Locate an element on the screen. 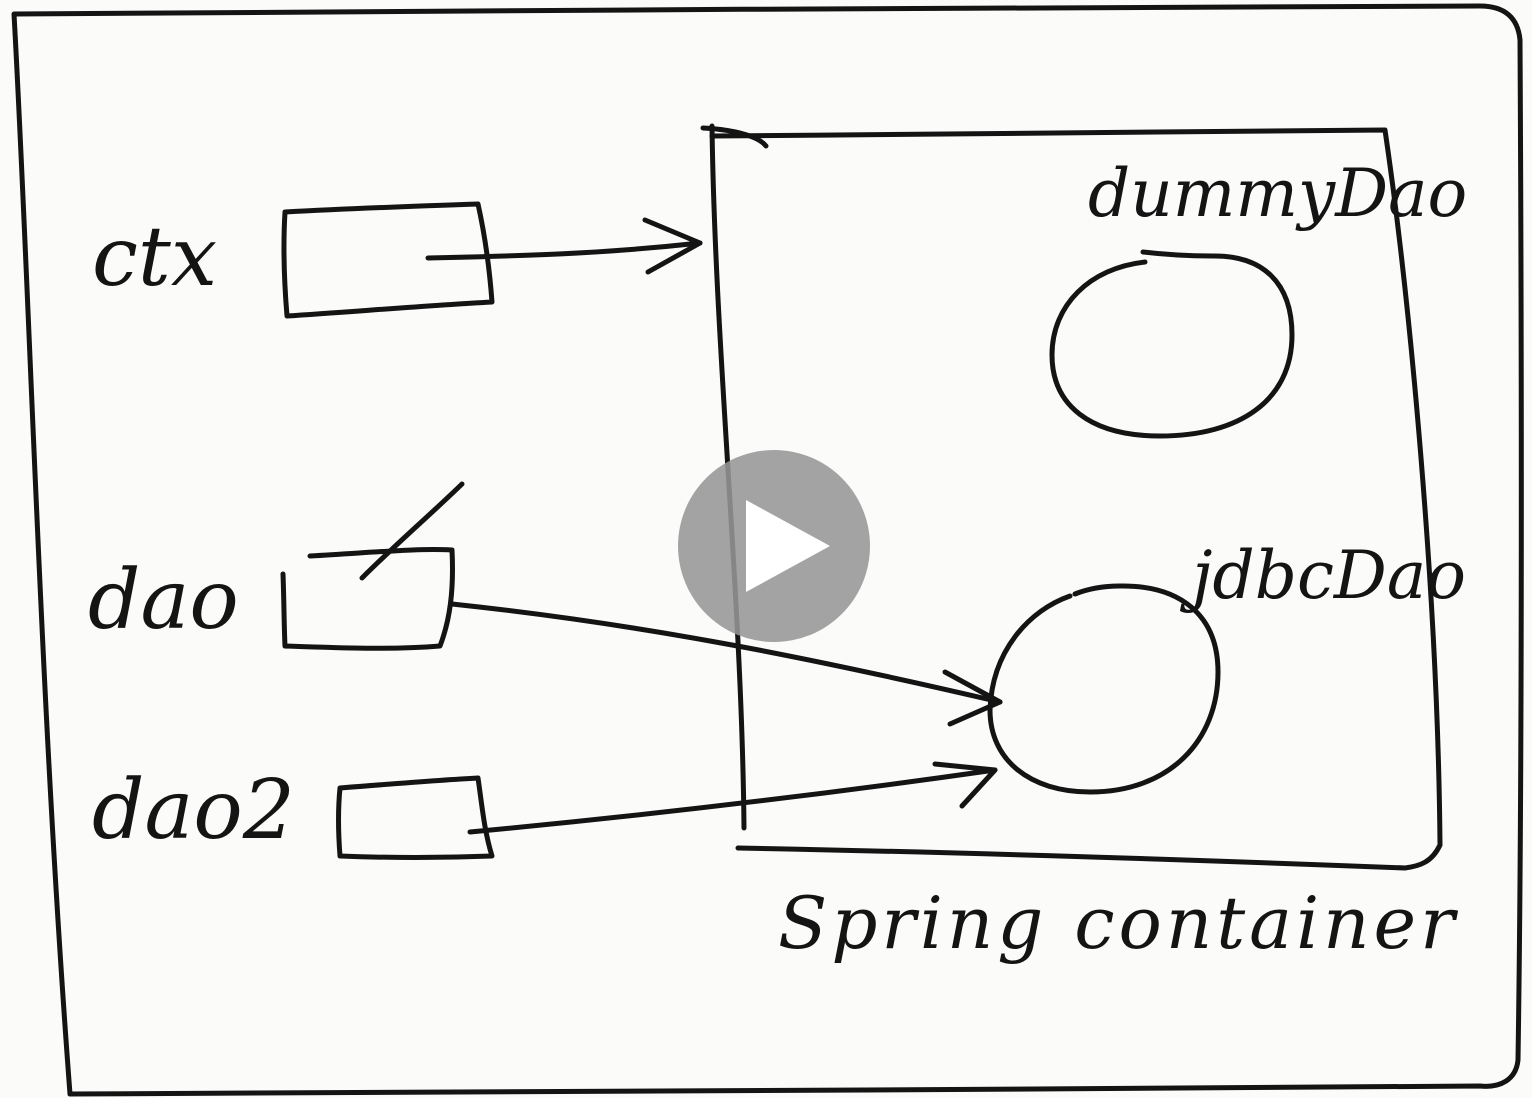 The height and width of the screenshot is (1098, 1532). dao-label: dao is located at coordinates (163, 600).